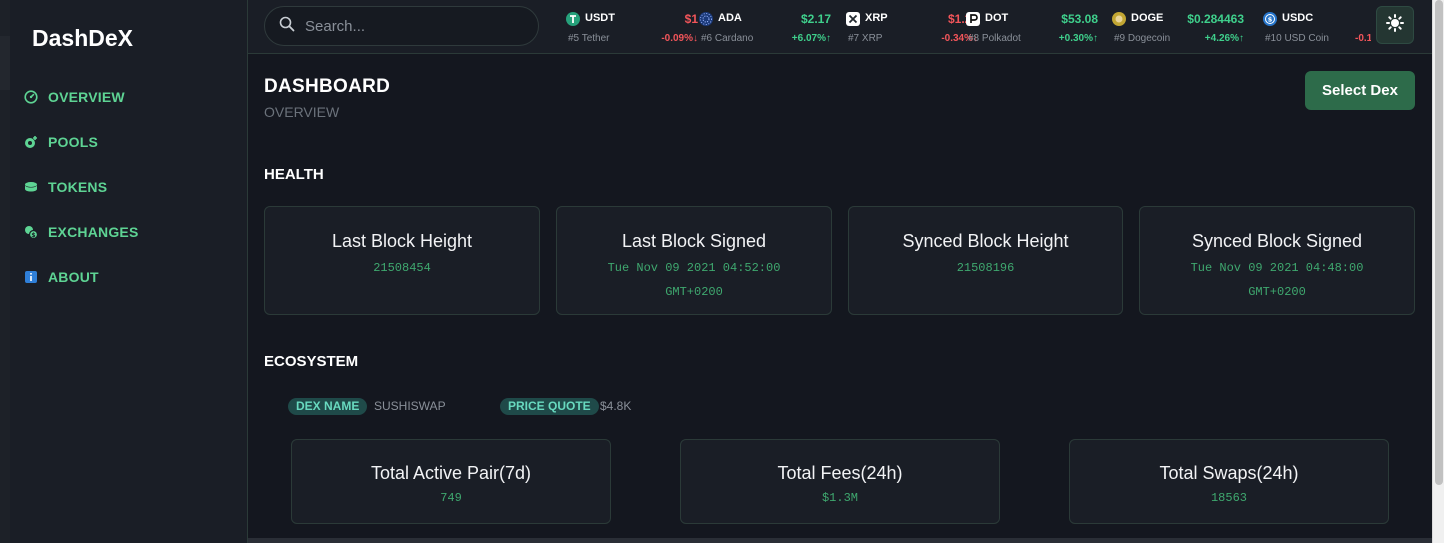  I want to click on usdc-icon: $, so click(1270, 19).